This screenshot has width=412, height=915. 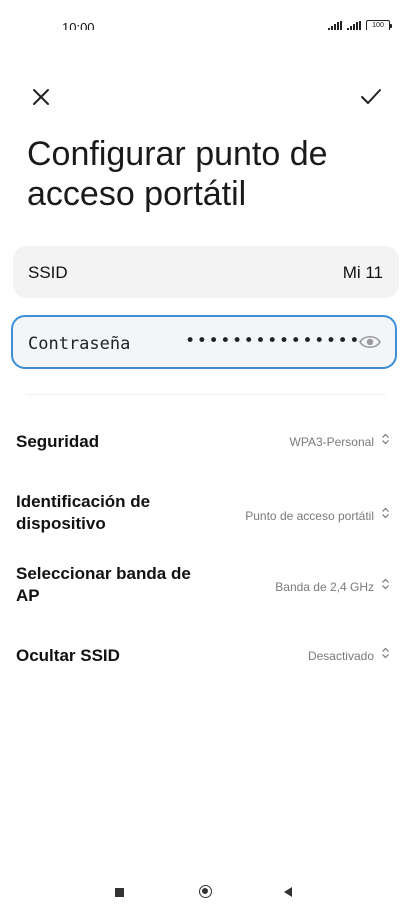 What do you see at coordinates (370, 342) in the screenshot?
I see `eye-icon` at bounding box center [370, 342].